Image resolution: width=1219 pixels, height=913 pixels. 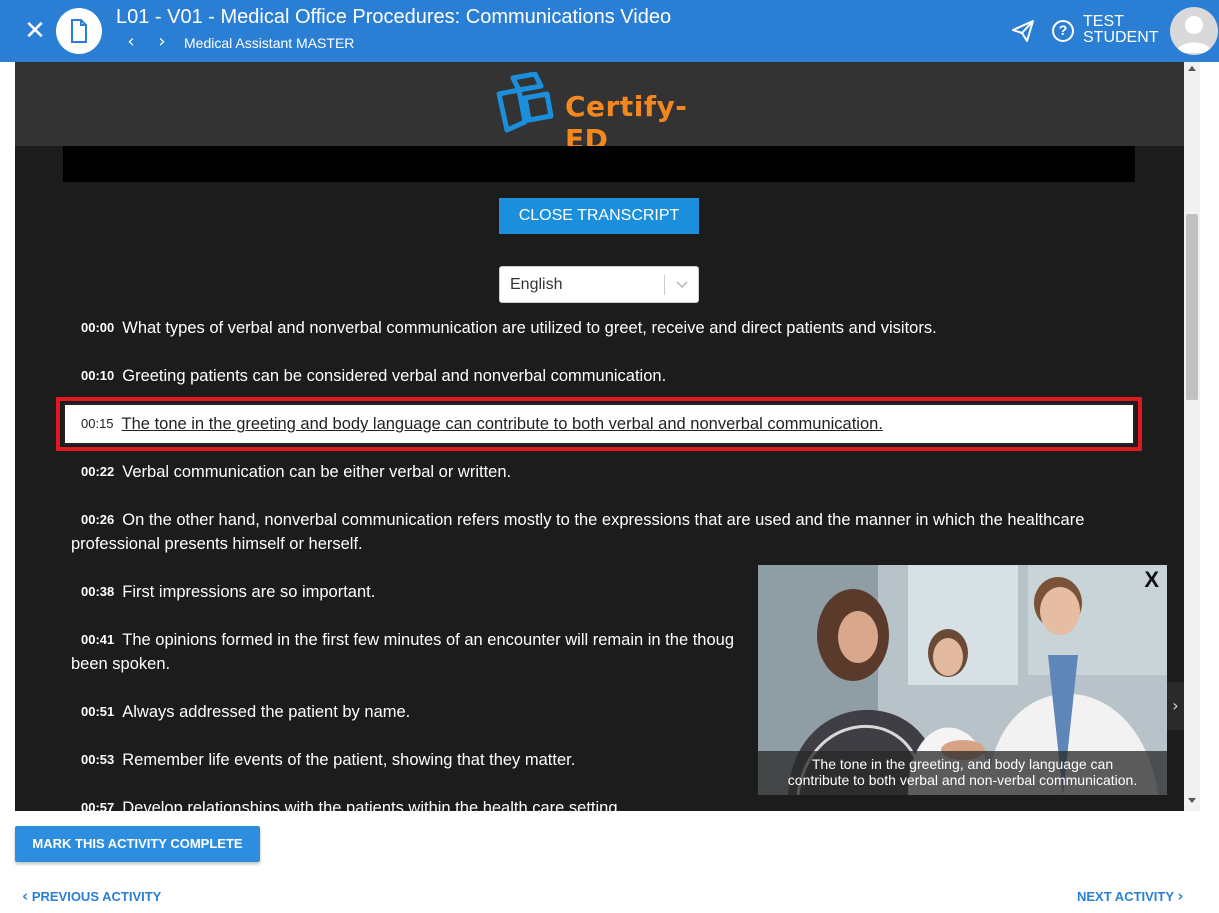 What do you see at coordinates (98, 711) in the screenshot?
I see `timestamp: 00:51` at bounding box center [98, 711].